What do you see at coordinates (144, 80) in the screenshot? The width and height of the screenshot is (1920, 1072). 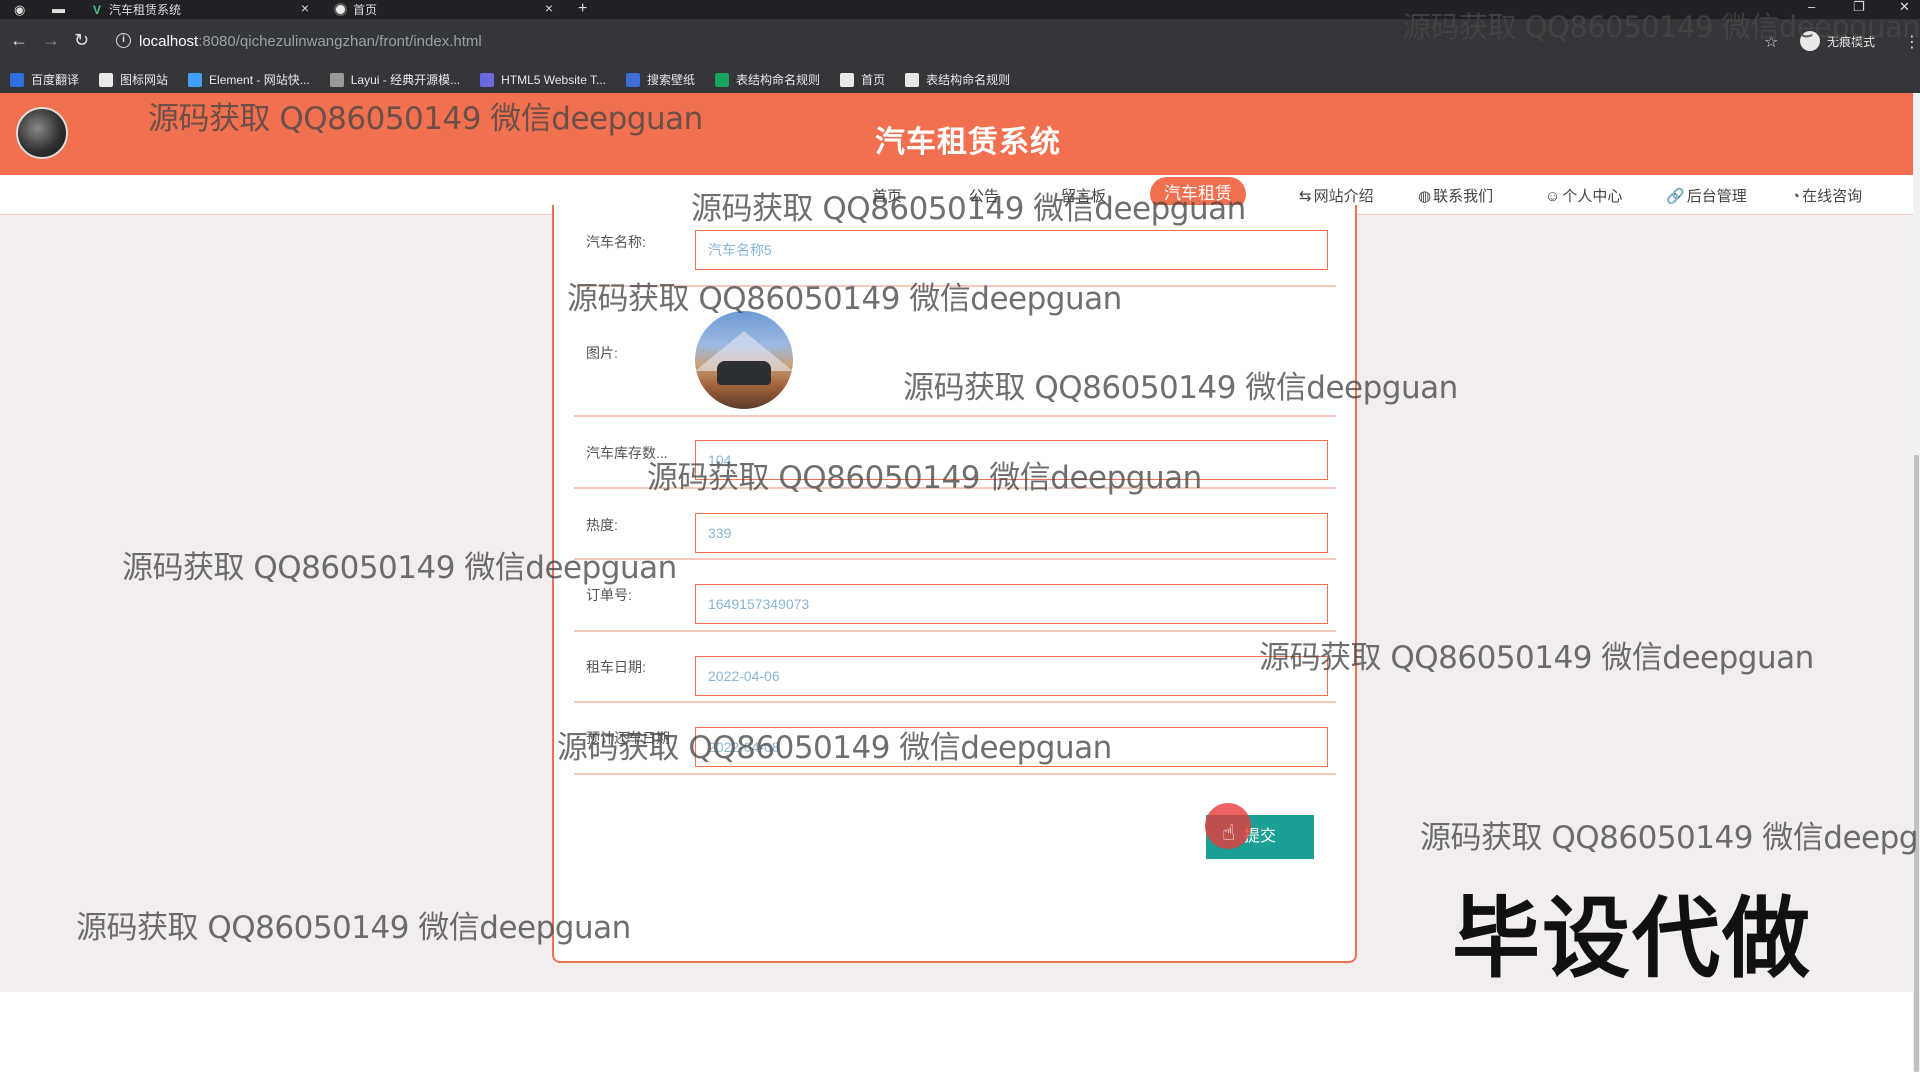 I see `bookmark-label: 图标网站` at bounding box center [144, 80].